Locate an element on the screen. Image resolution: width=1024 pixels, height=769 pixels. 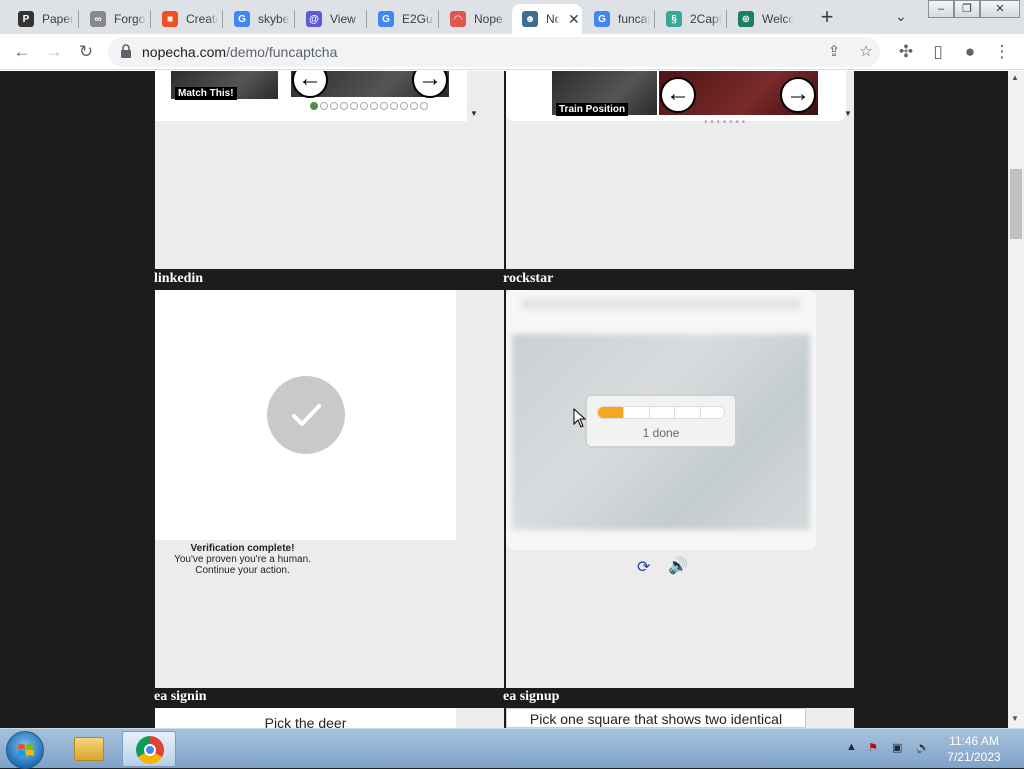
tab-10: ⊛ Welco is located at coordinates (763, 19).